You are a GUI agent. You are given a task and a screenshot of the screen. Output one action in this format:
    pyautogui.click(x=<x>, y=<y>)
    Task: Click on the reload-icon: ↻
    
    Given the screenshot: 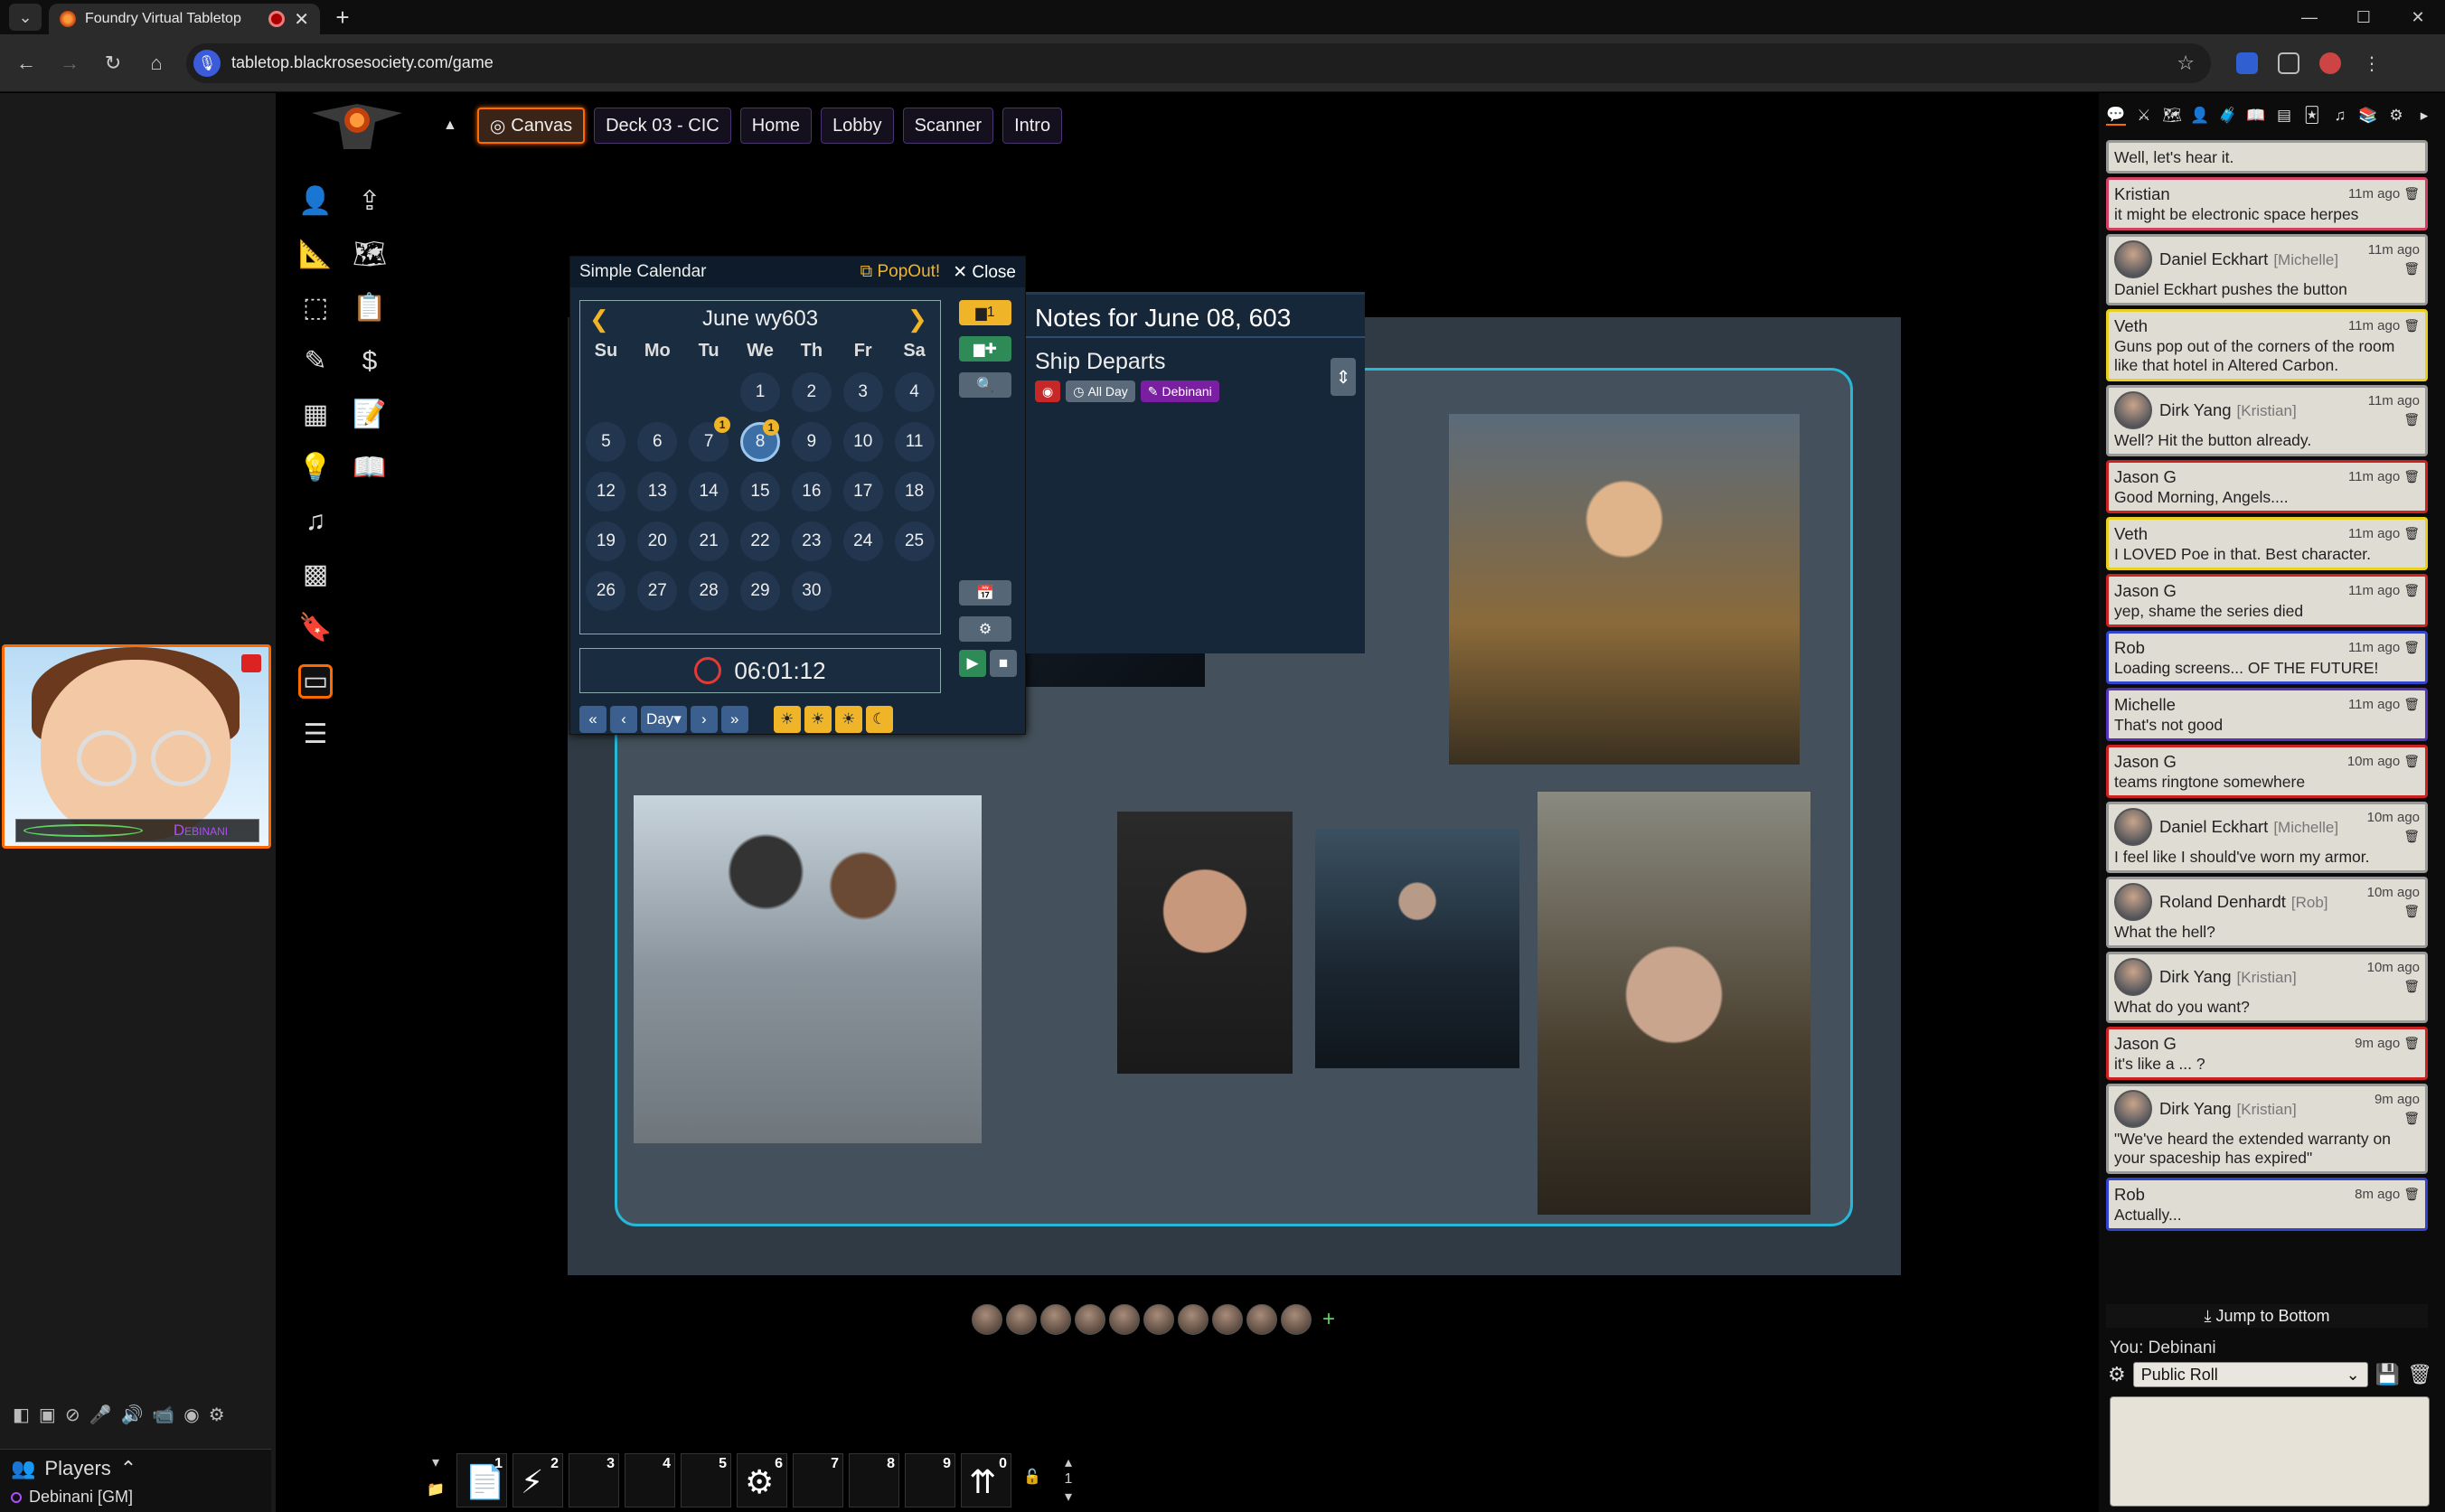 What is the action you would take?
    pyautogui.click(x=113, y=63)
    